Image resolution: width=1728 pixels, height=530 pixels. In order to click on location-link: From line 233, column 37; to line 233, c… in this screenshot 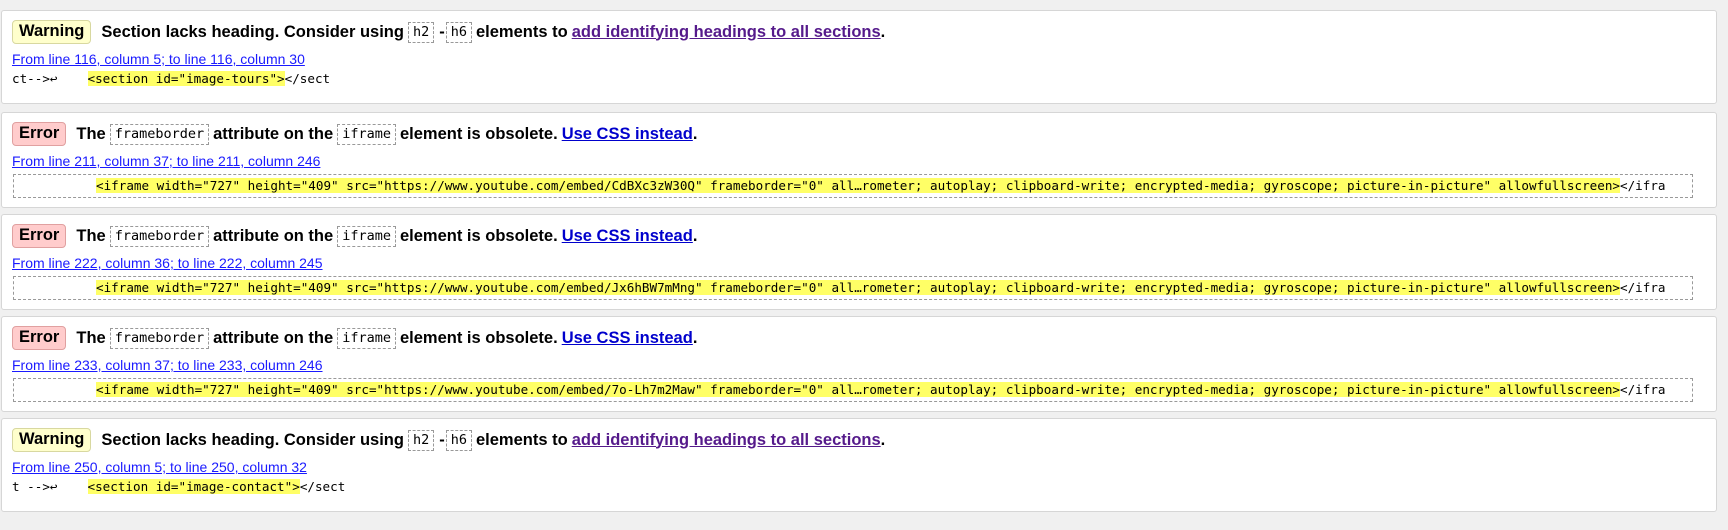, I will do `click(167, 365)`.